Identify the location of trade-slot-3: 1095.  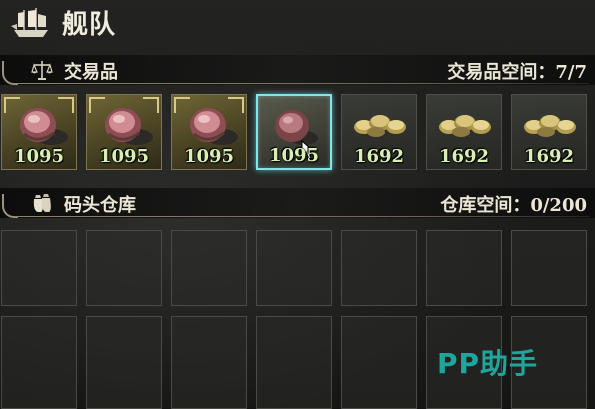
(209, 132).